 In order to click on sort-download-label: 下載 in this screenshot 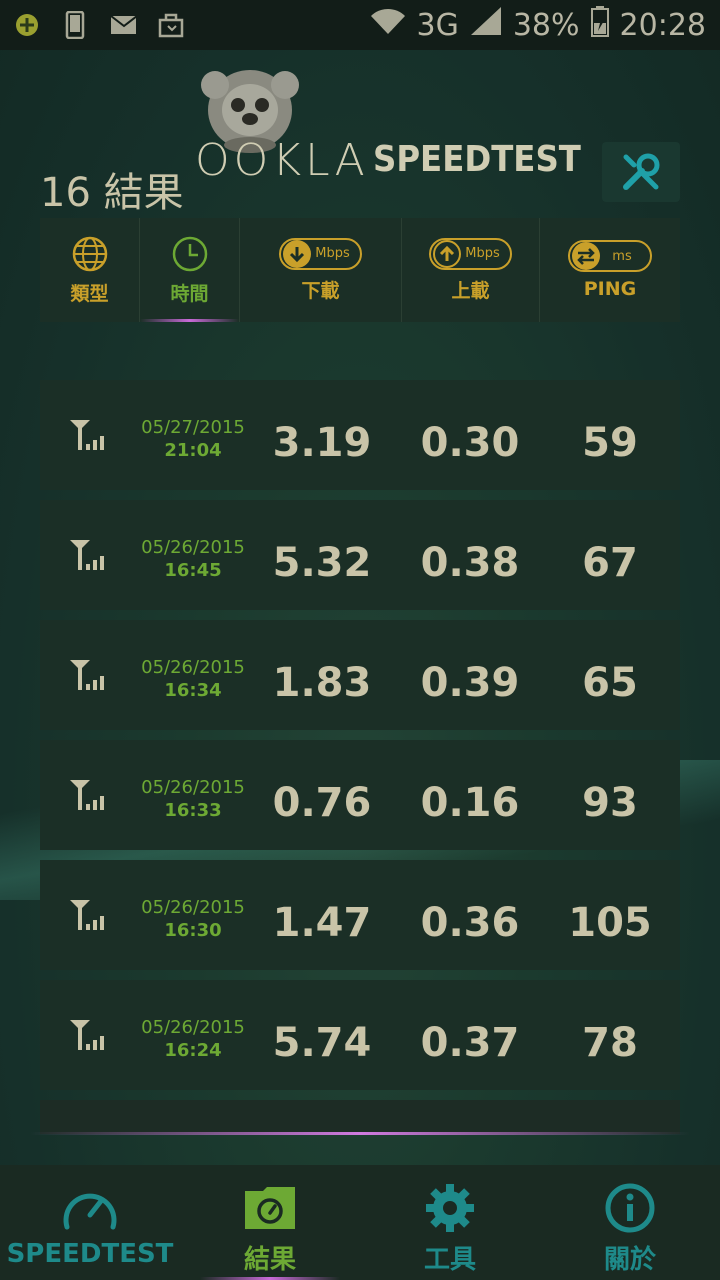, I will do `click(320, 290)`.